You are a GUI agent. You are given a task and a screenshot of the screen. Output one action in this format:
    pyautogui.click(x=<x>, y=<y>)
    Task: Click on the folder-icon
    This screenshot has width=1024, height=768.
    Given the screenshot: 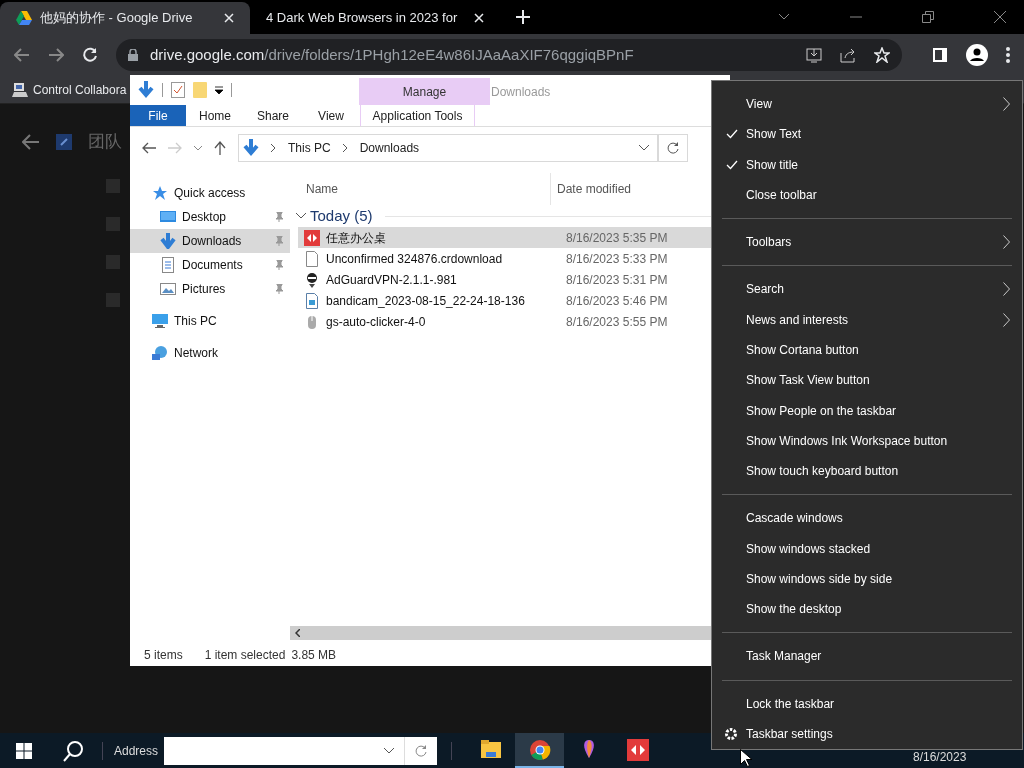 What is the action you would take?
    pyautogui.click(x=490, y=749)
    